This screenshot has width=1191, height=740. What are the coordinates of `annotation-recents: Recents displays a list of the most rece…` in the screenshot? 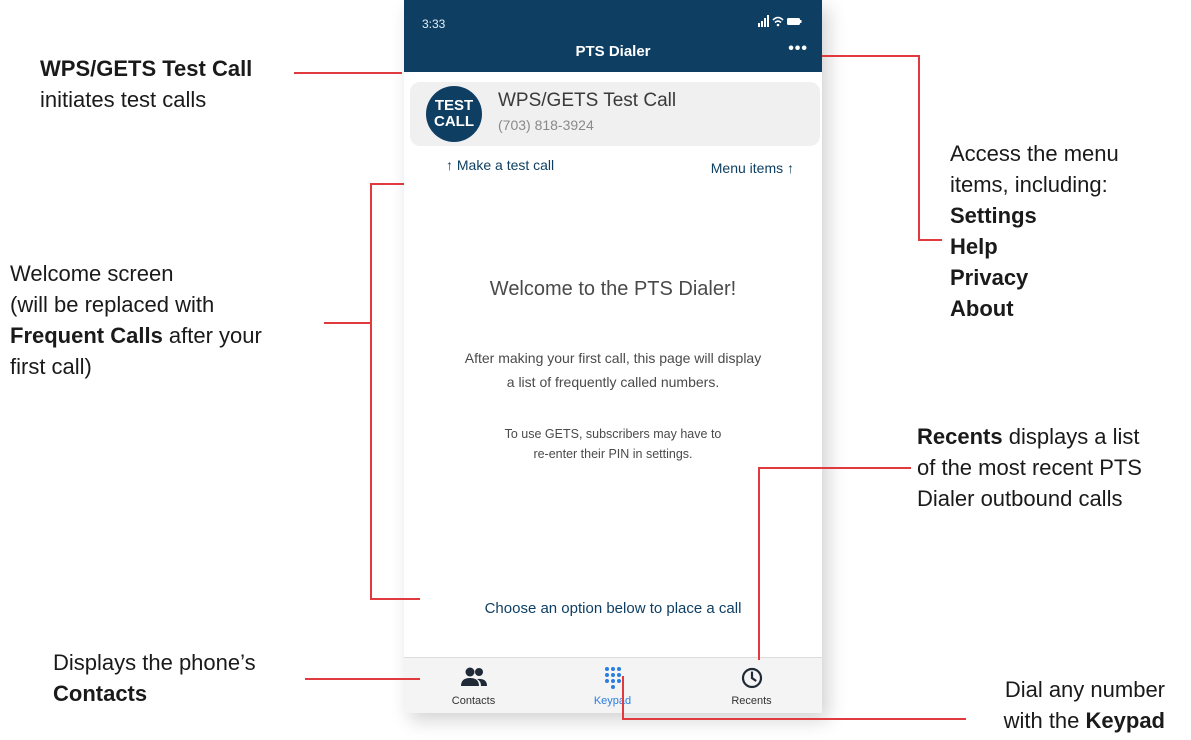 It's located at (1029, 467).